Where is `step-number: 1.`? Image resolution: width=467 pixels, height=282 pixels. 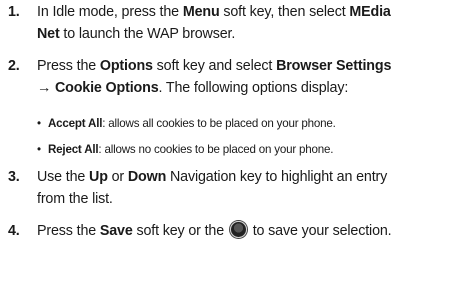
step-number: 1. is located at coordinates (14, 12).